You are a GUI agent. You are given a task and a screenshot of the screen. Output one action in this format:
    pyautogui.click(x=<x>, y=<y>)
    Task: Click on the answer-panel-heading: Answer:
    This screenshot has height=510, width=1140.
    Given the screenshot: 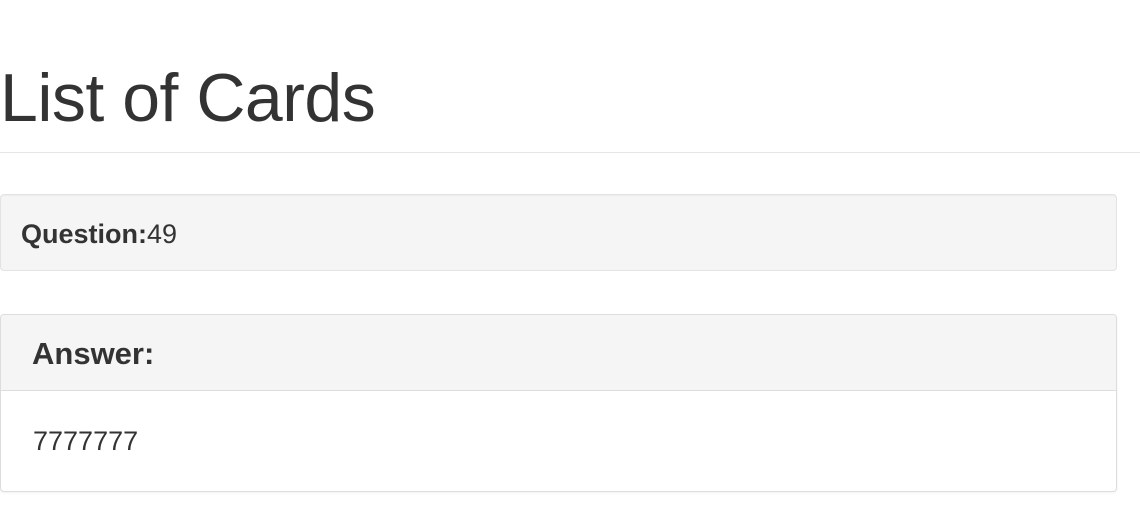 What is the action you would take?
    pyautogui.click(x=558, y=353)
    